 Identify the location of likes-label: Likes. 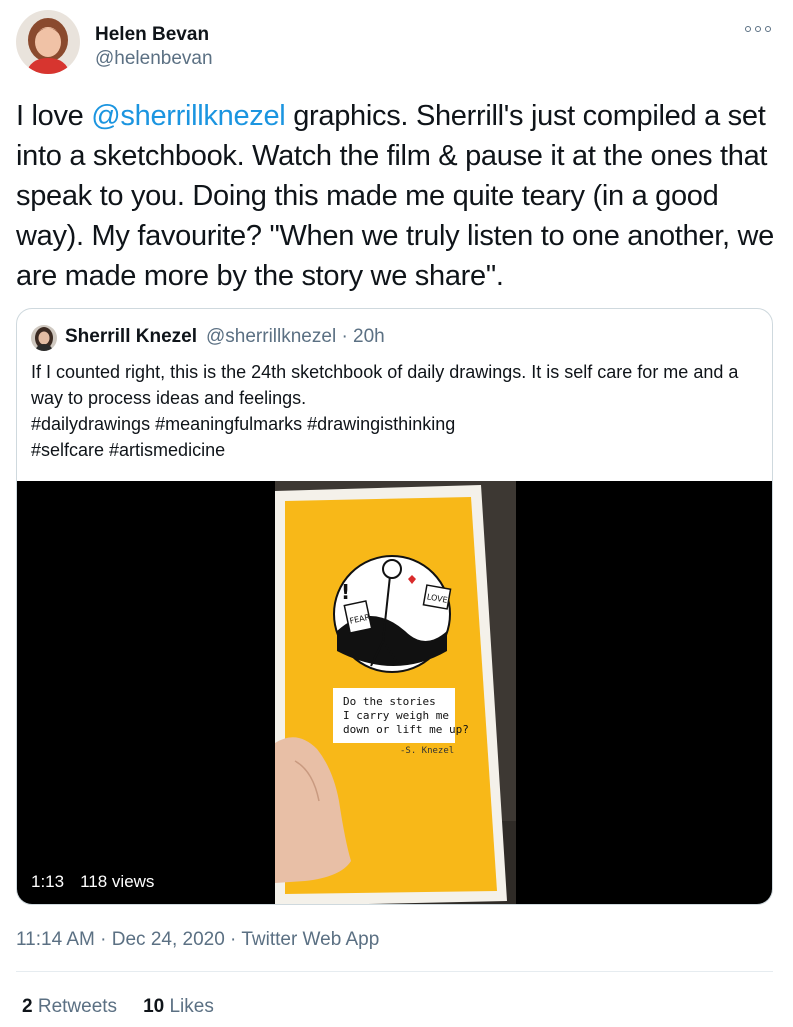
(191, 1006).